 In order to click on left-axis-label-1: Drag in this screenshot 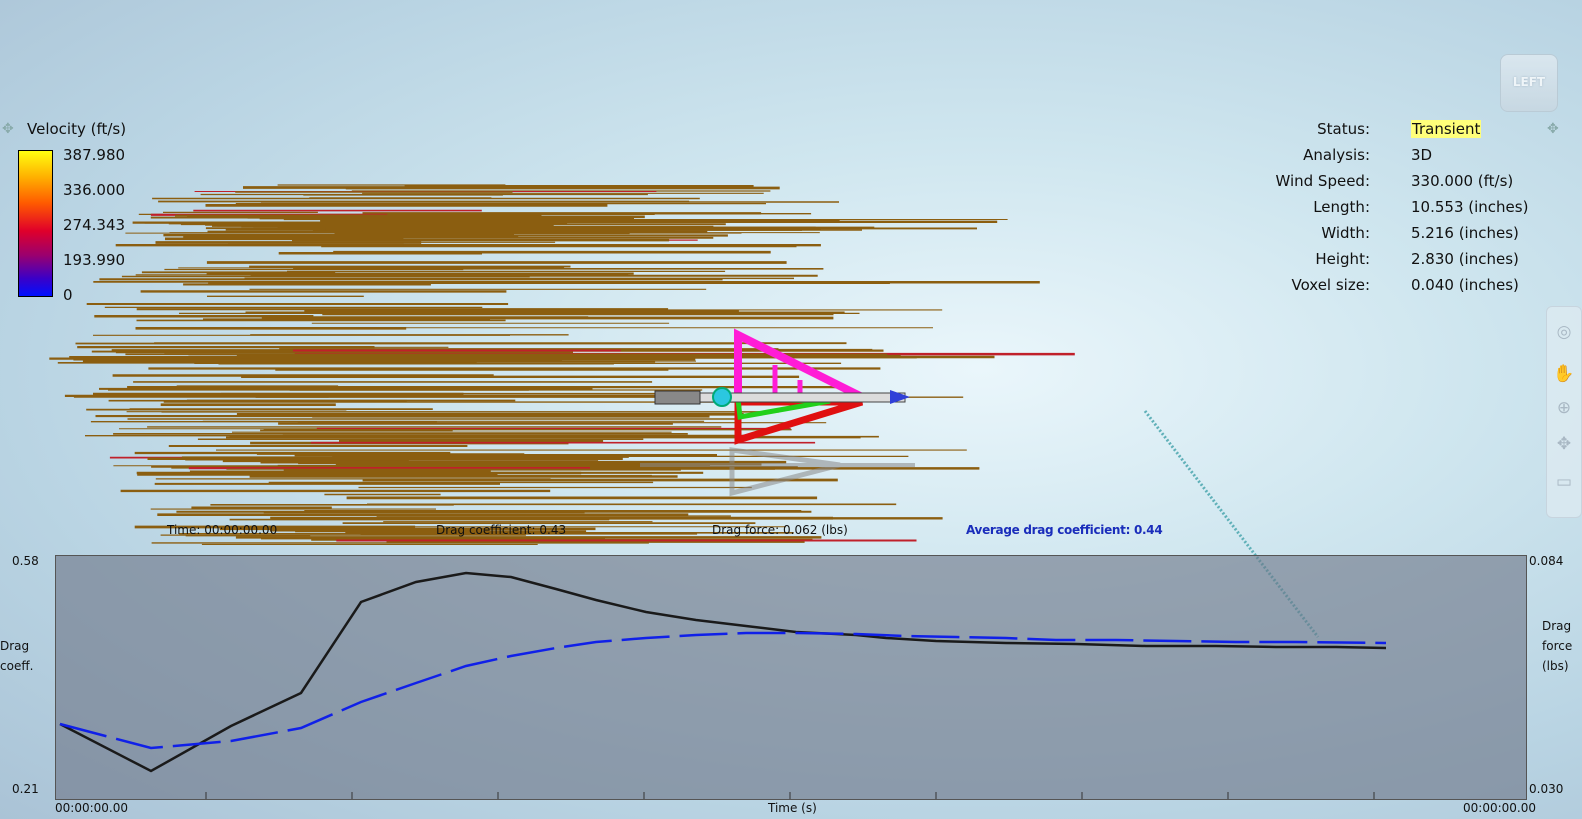, I will do `click(15, 646)`.